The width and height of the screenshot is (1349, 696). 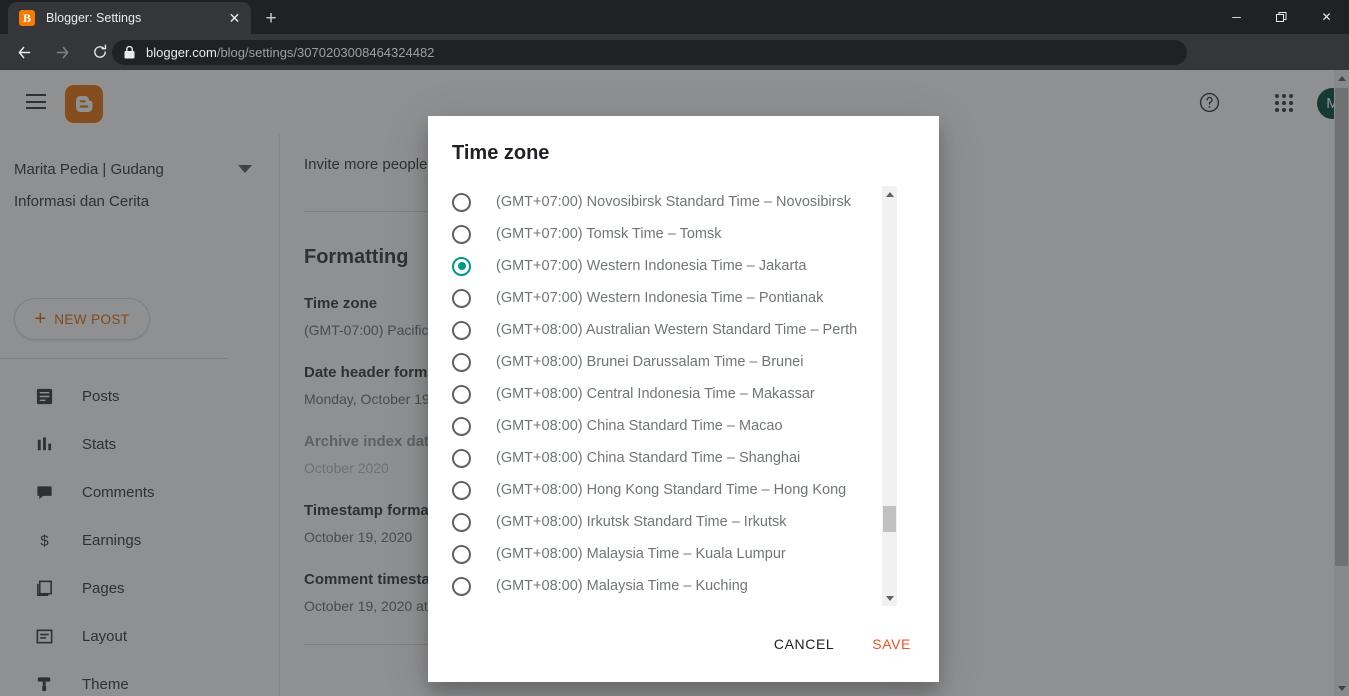 I want to click on forward-button, so click(x=62, y=52).